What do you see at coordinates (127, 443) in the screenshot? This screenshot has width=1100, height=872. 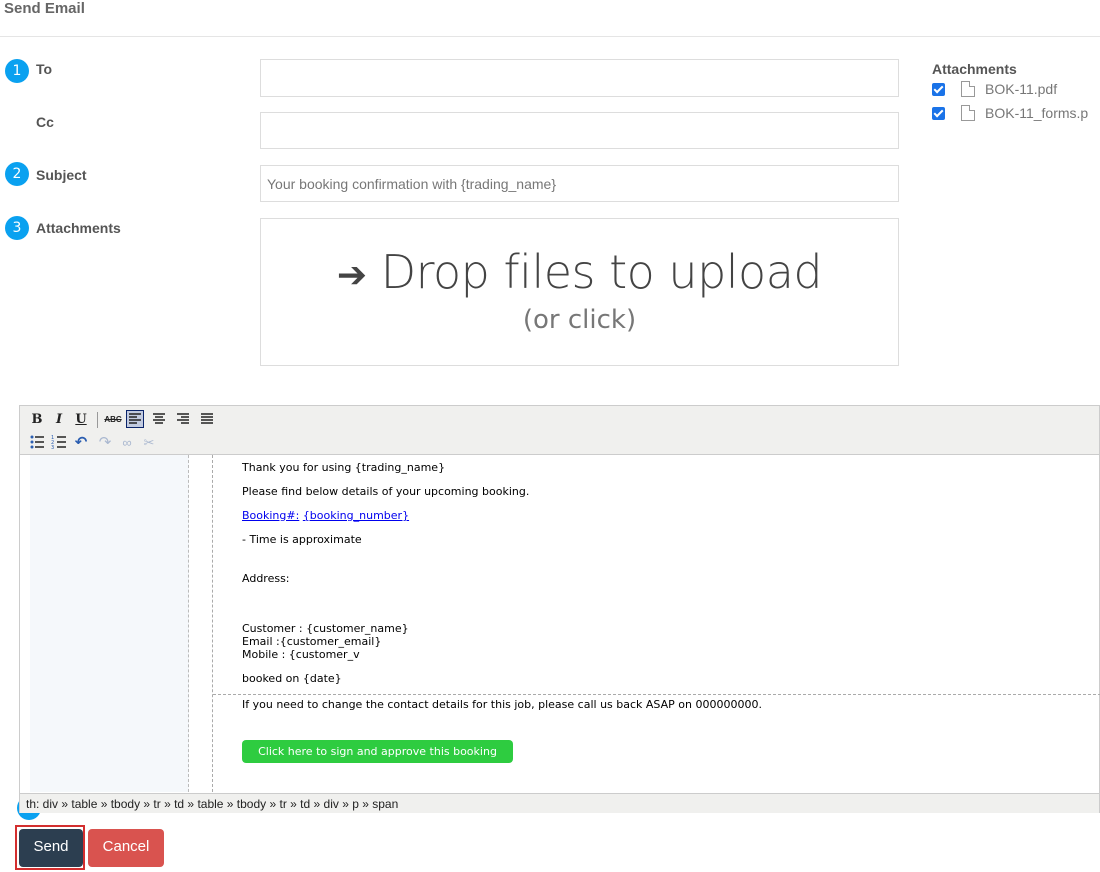 I see `link-icon: ∞` at bounding box center [127, 443].